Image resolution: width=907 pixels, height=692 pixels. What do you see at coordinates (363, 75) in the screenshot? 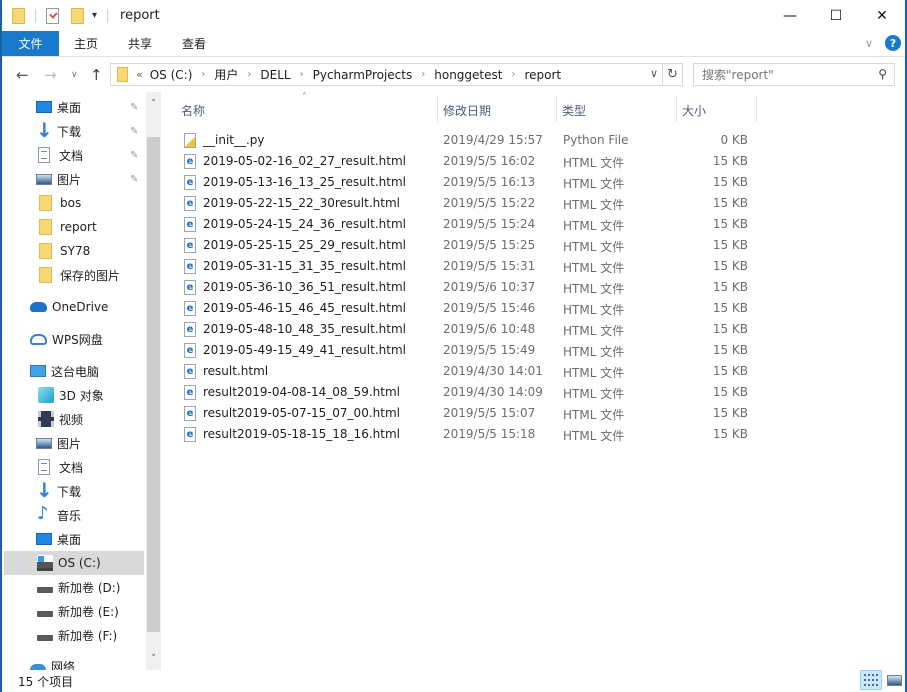
I see `breadcrumb-item: PycharmProjects` at bounding box center [363, 75].